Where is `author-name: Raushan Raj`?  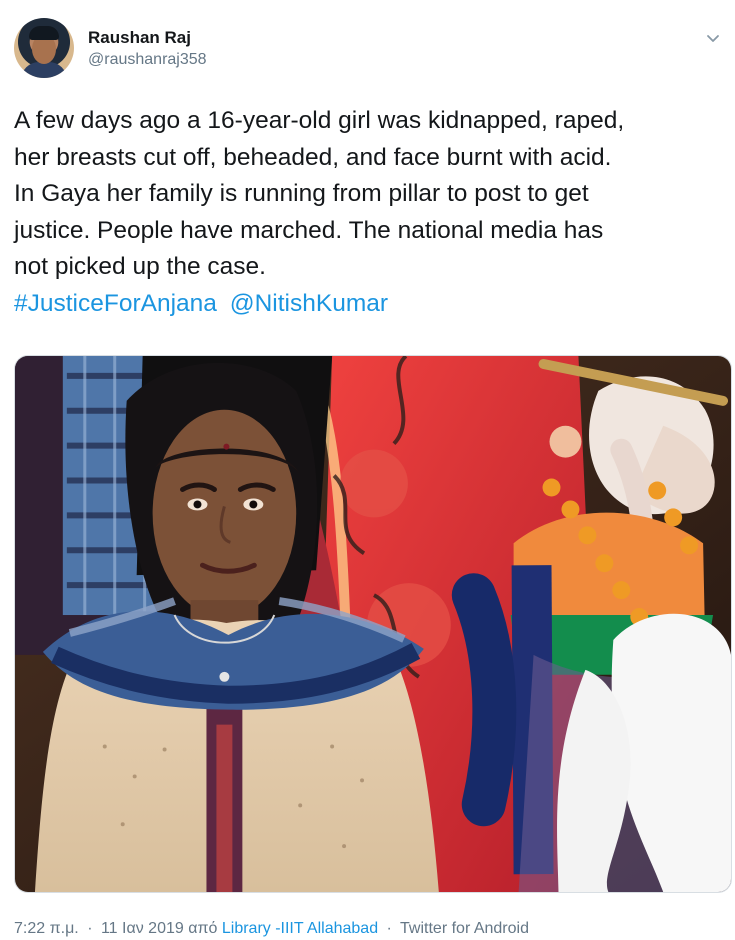
author-name: Raushan Raj is located at coordinates (139, 38).